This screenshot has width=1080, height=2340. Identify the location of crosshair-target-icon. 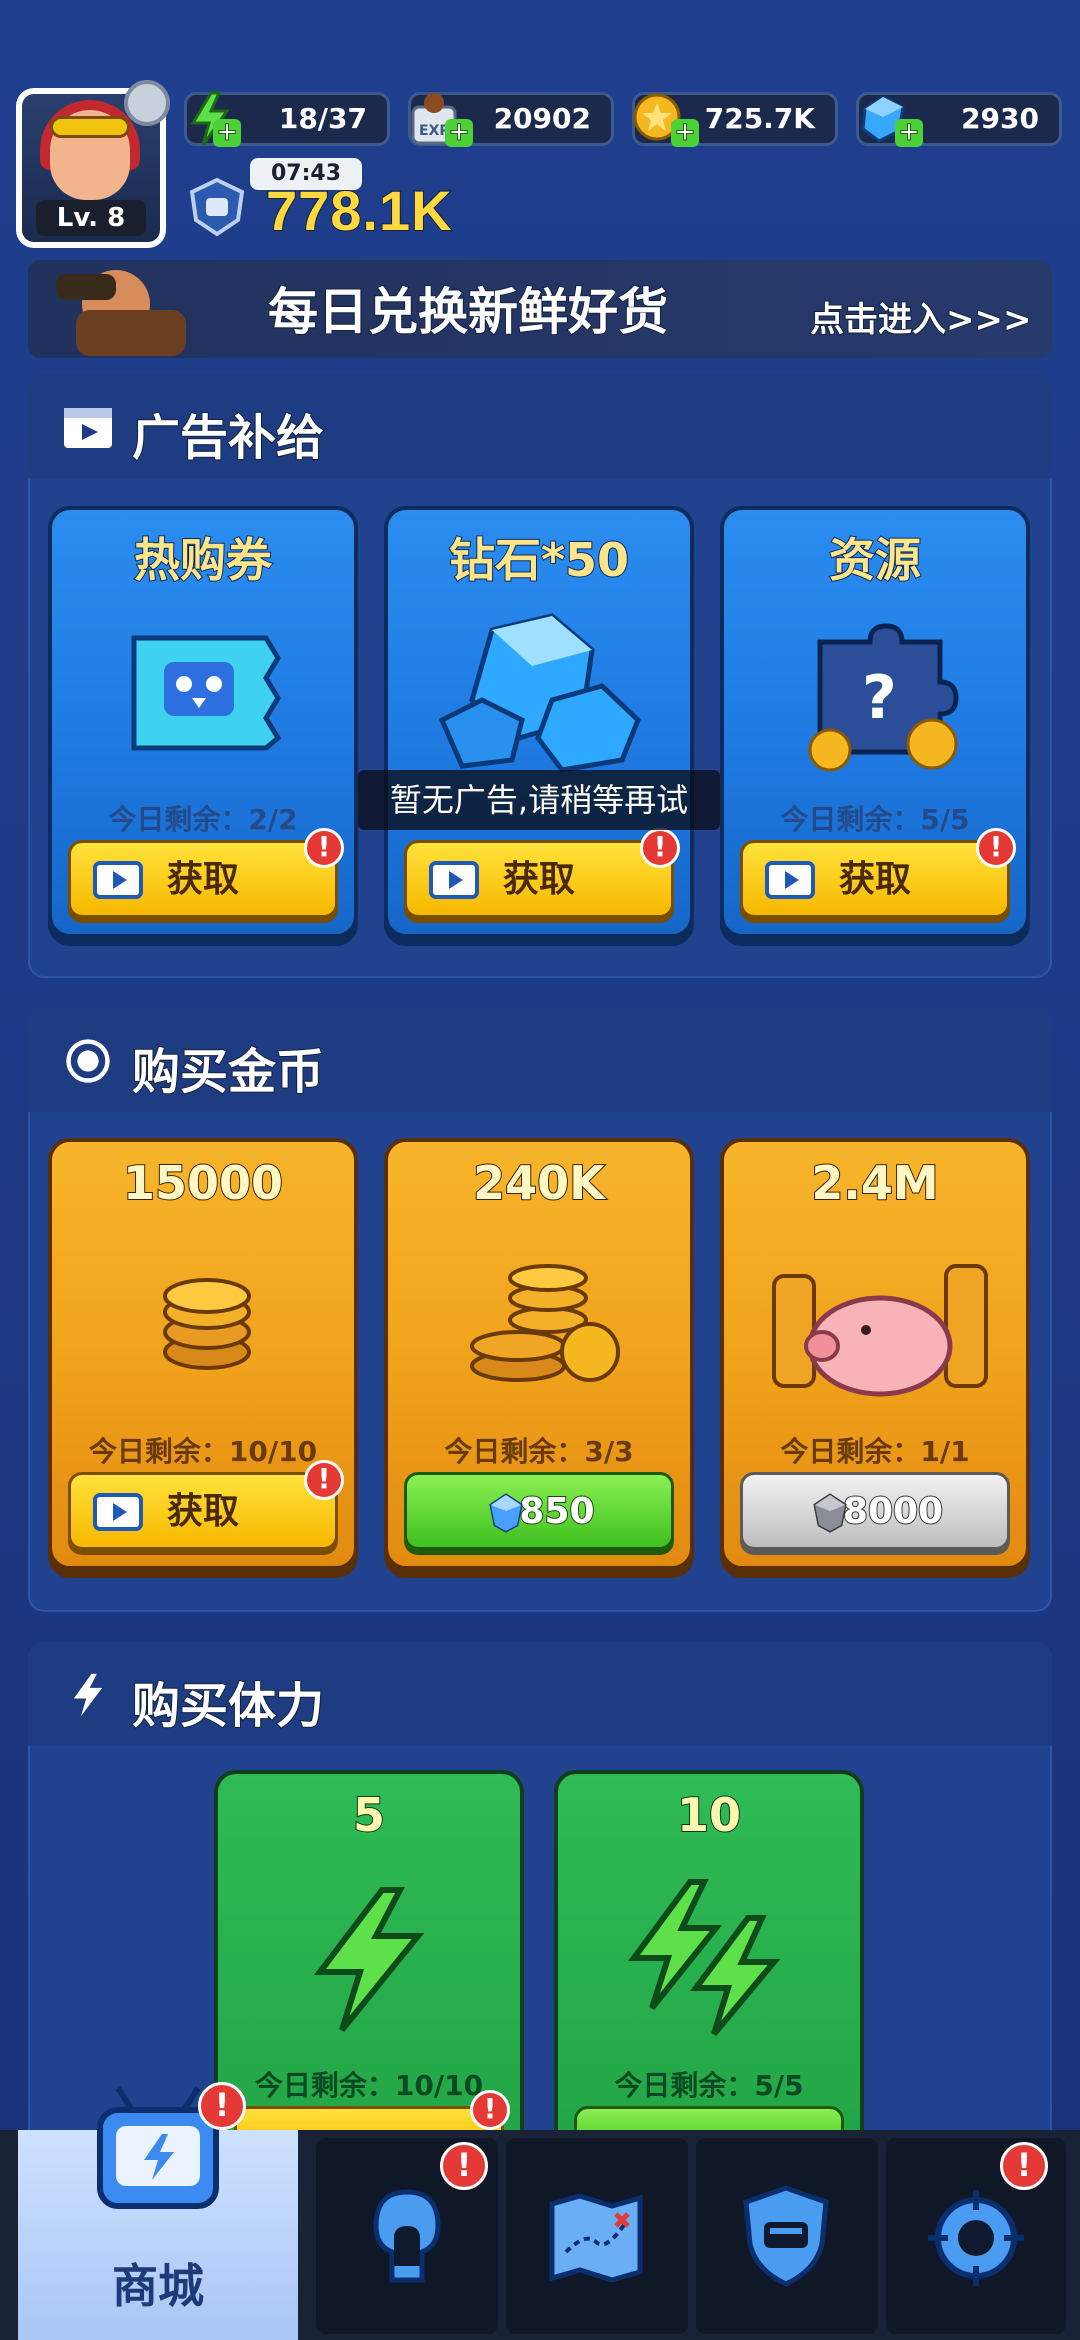
(976, 2238).